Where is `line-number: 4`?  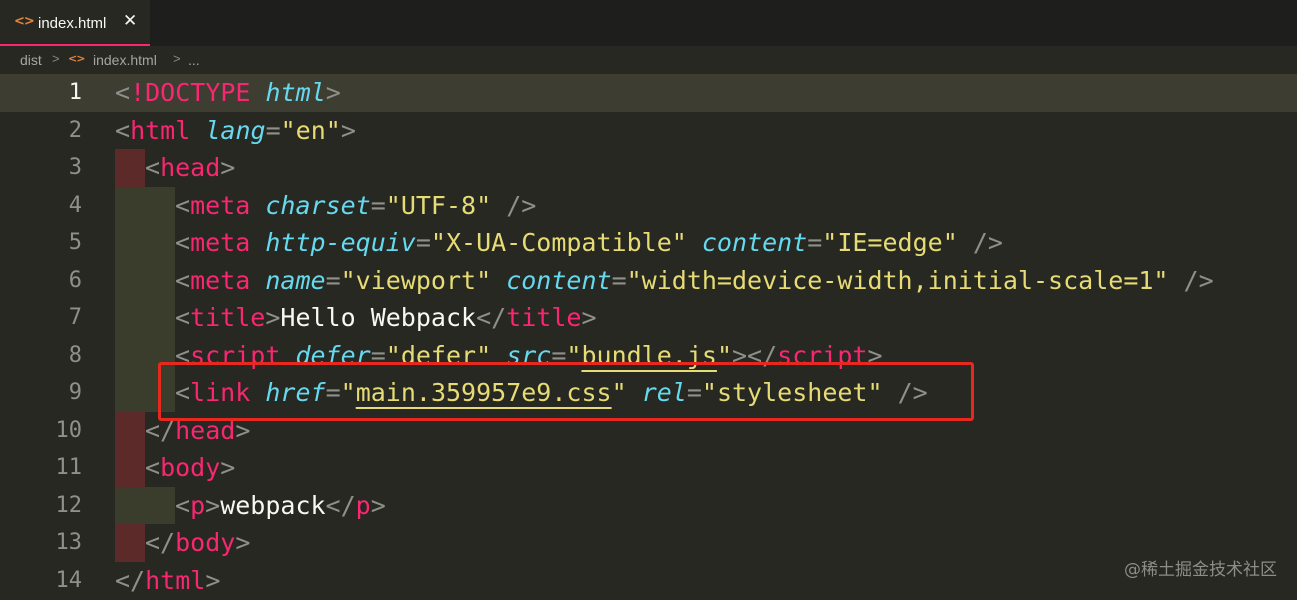 line-number: 4 is located at coordinates (75, 205).